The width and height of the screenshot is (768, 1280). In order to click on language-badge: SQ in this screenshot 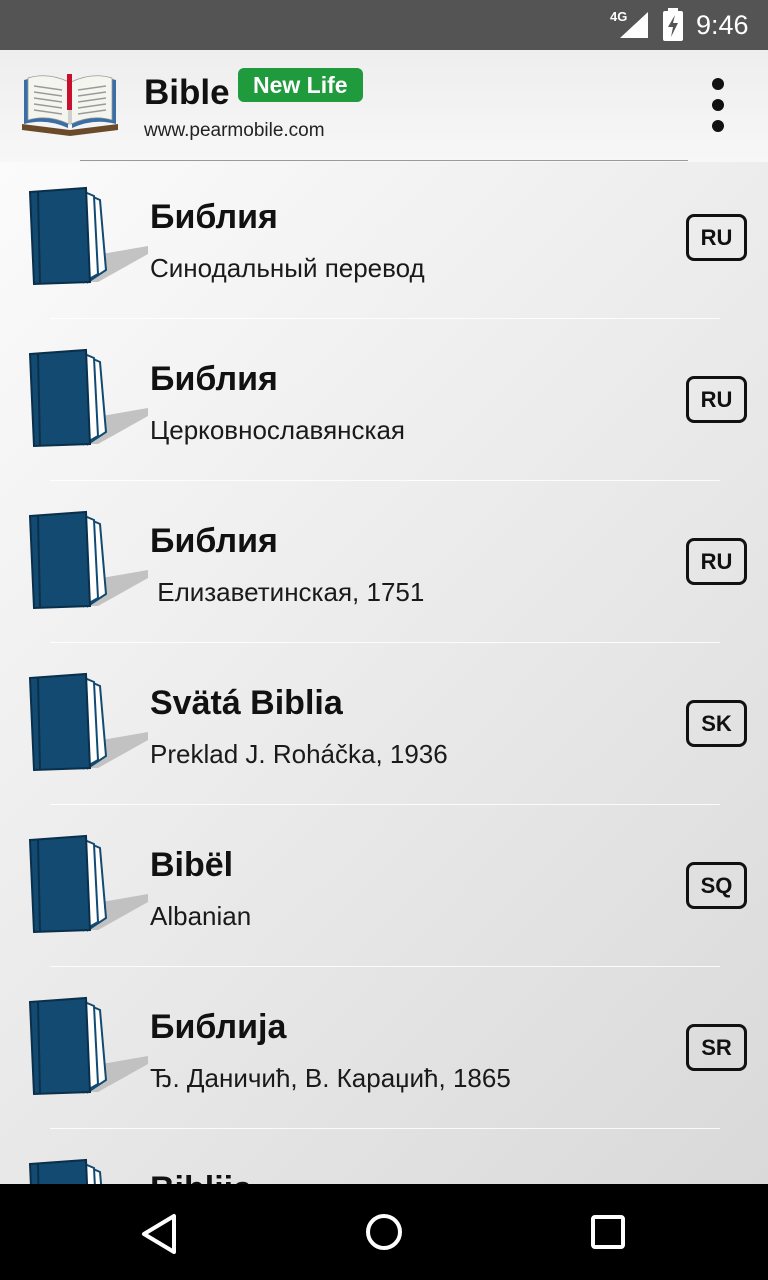, I will do `click(716, 885)`.